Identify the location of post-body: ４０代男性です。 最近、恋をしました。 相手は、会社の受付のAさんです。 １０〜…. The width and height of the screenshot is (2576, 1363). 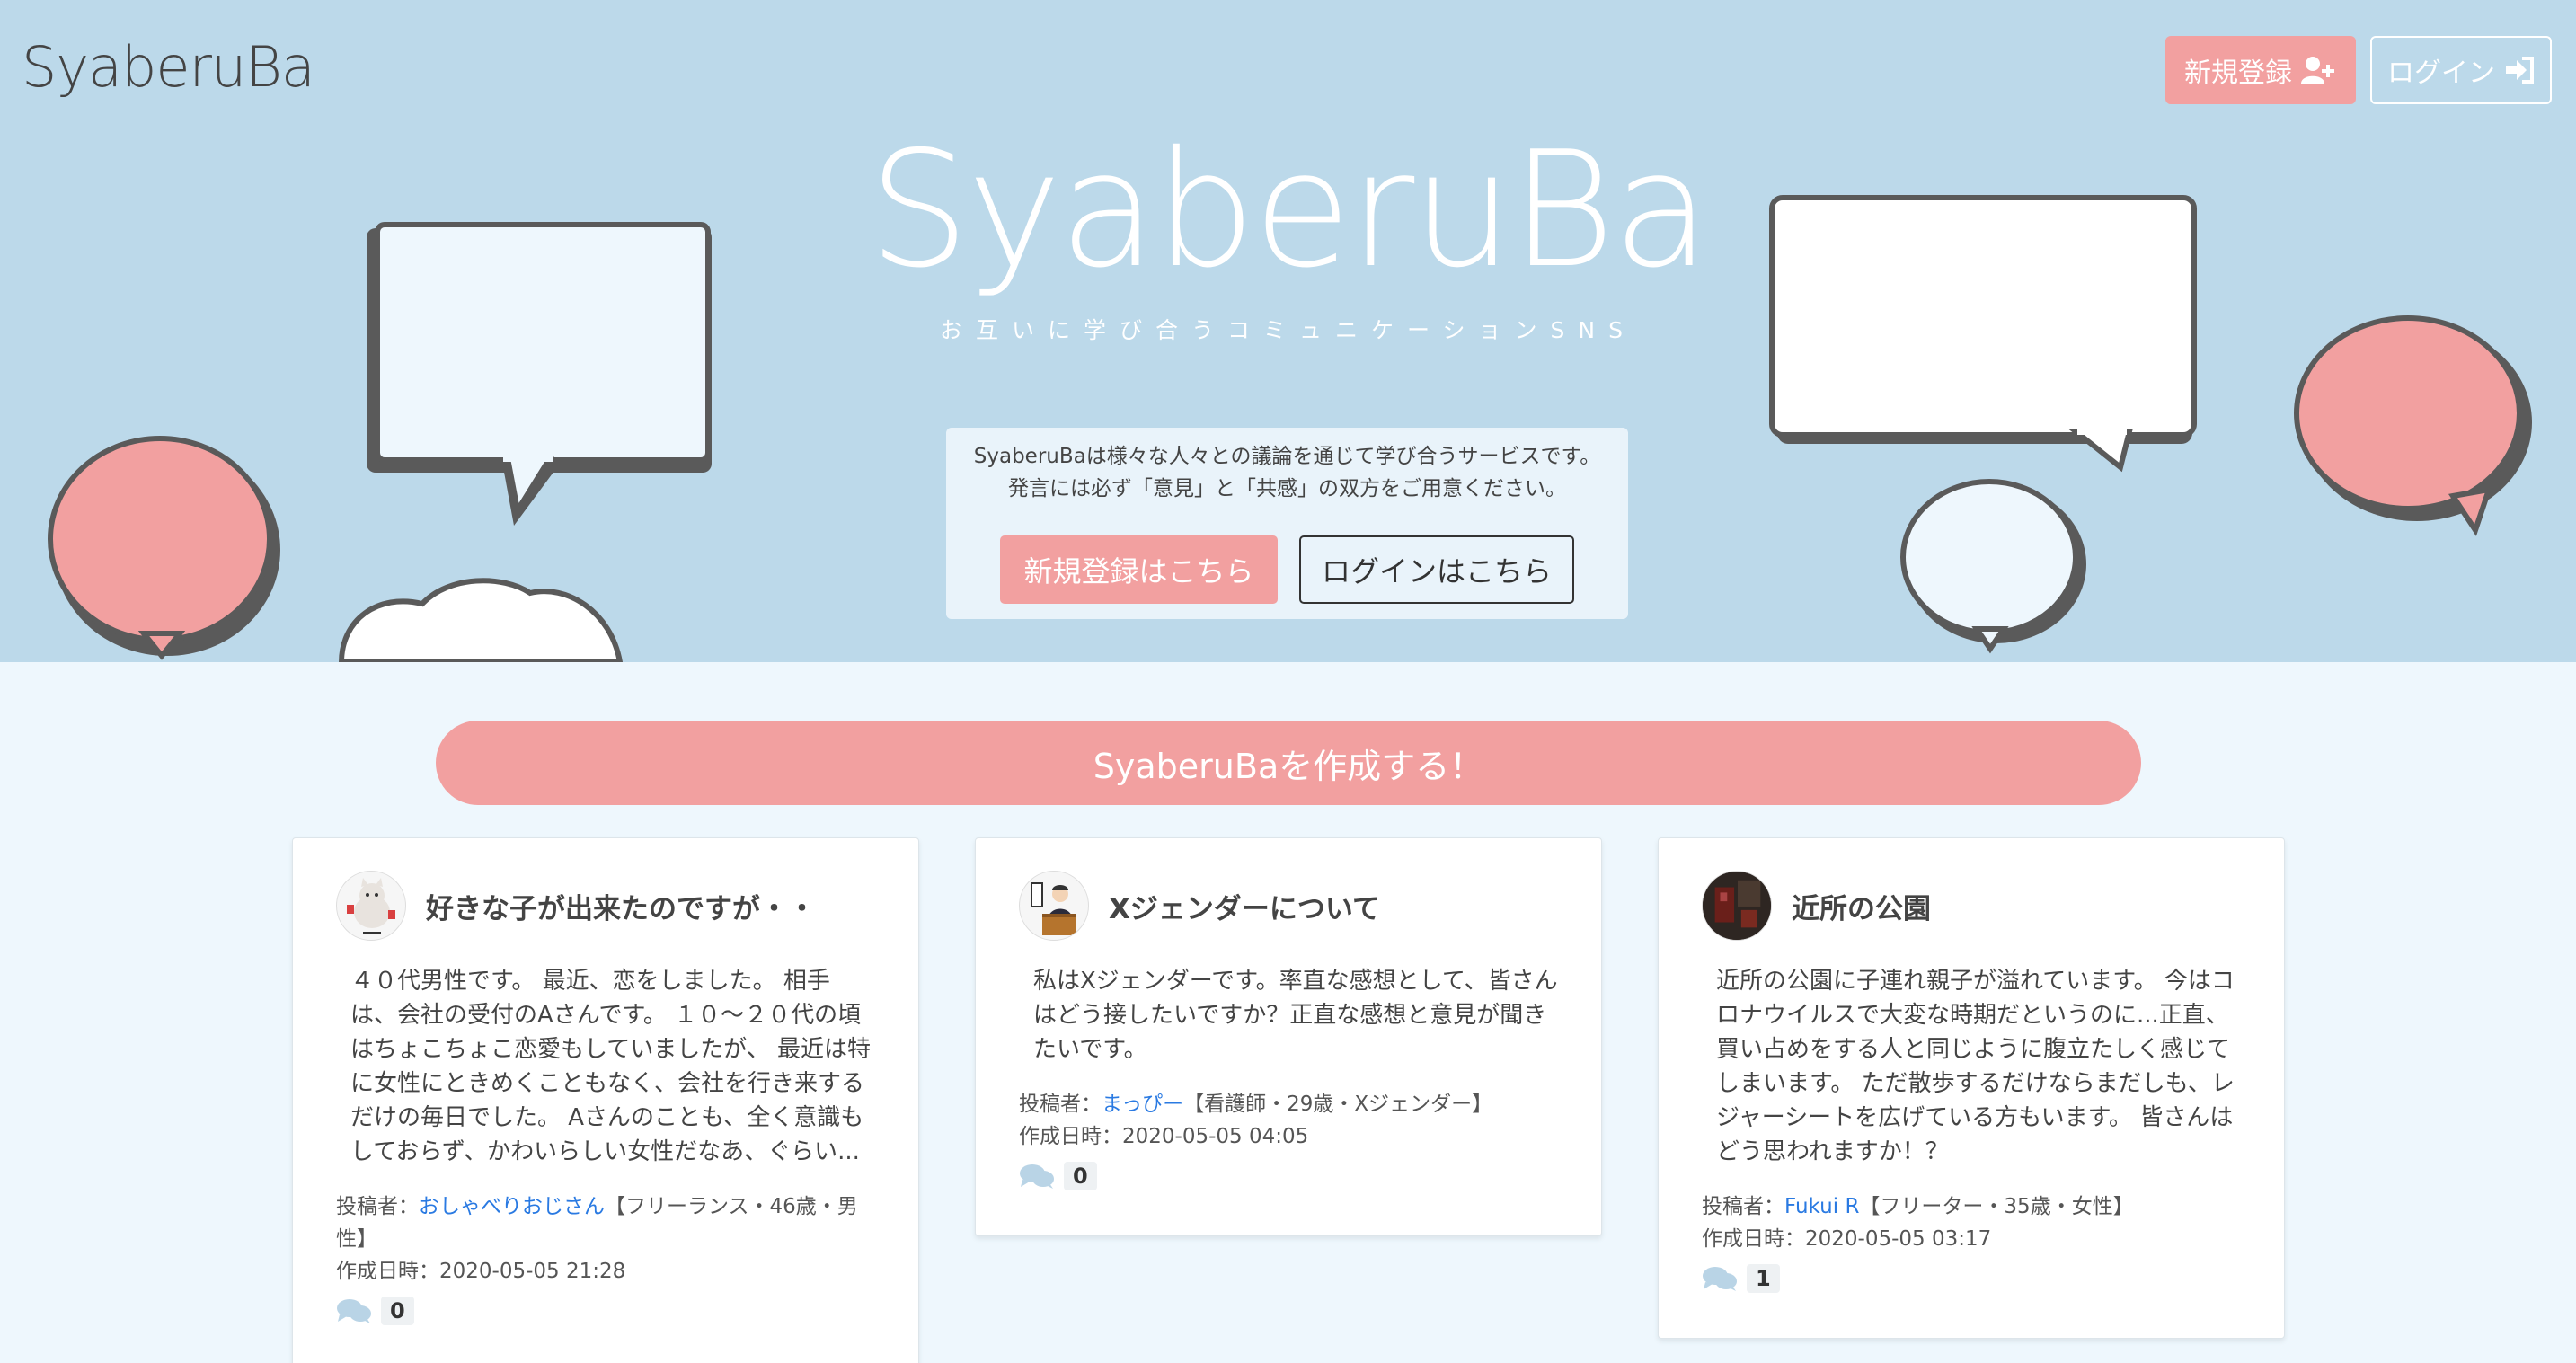
(610, 1066).